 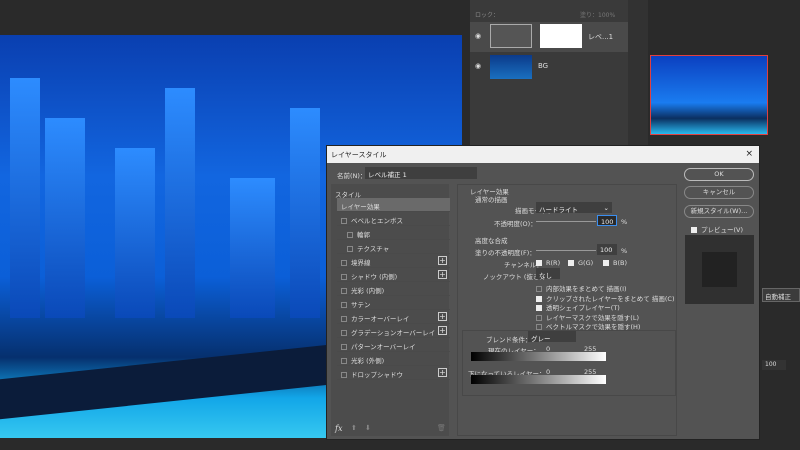 I want to click on layer-row: ◉ レベ...1, so click(x=549, y=37).